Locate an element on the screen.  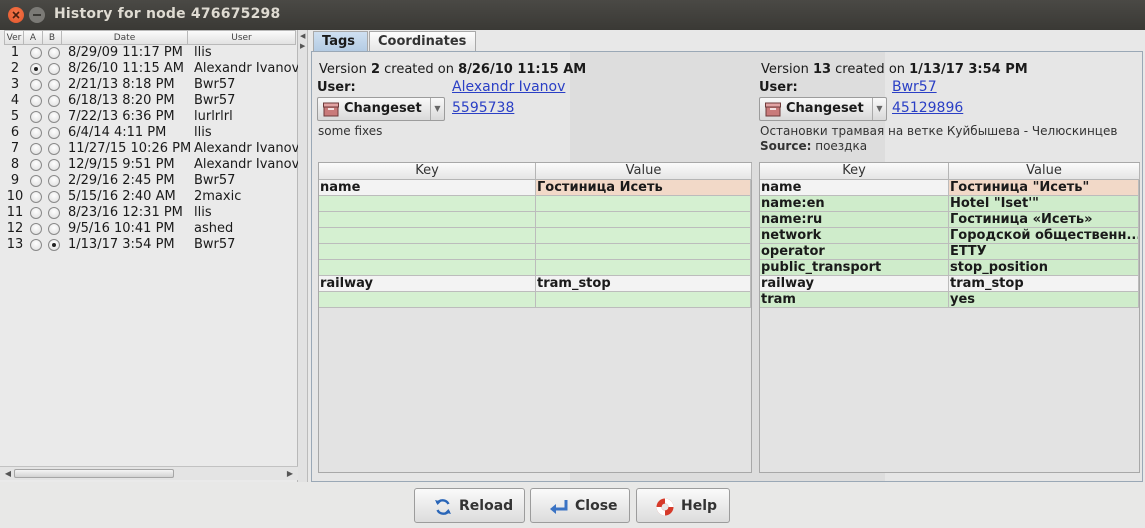
tab-tags: Tags is located at coordinates (340, 41).